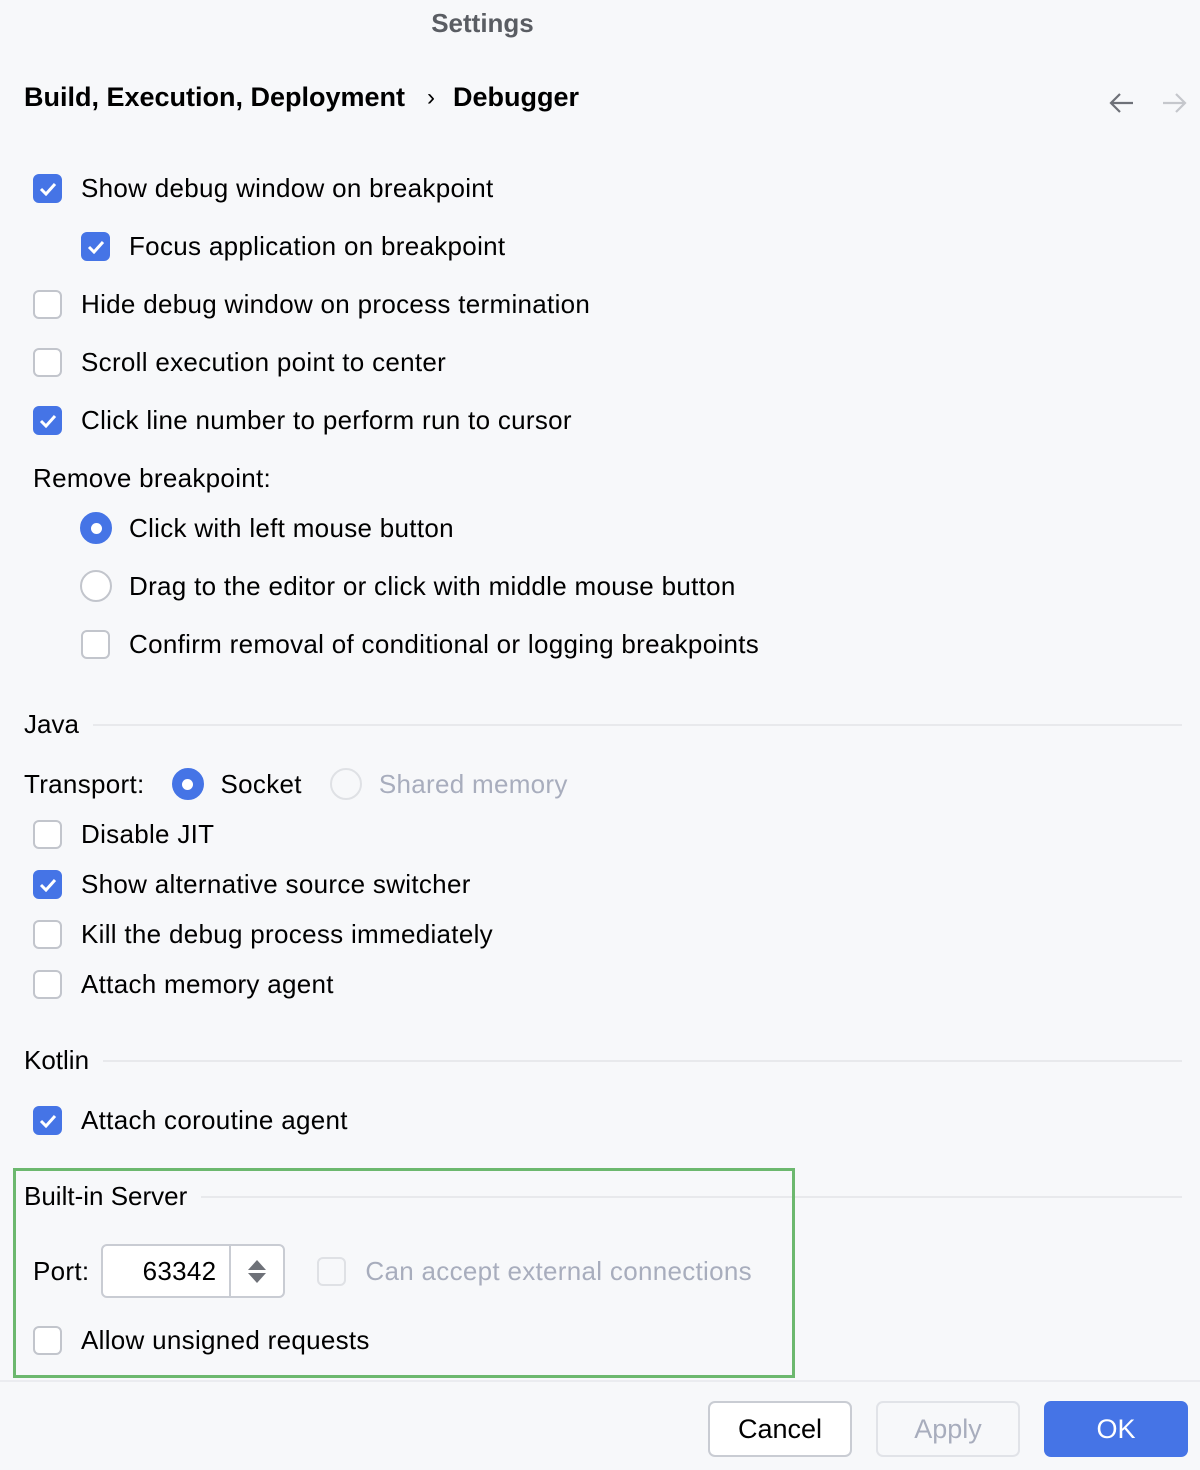 This screenshot has width=1200, height=1470. Describe the element at coordinates (345, 784) in the screenshot. I see `radio-disabled-icon` at that location.